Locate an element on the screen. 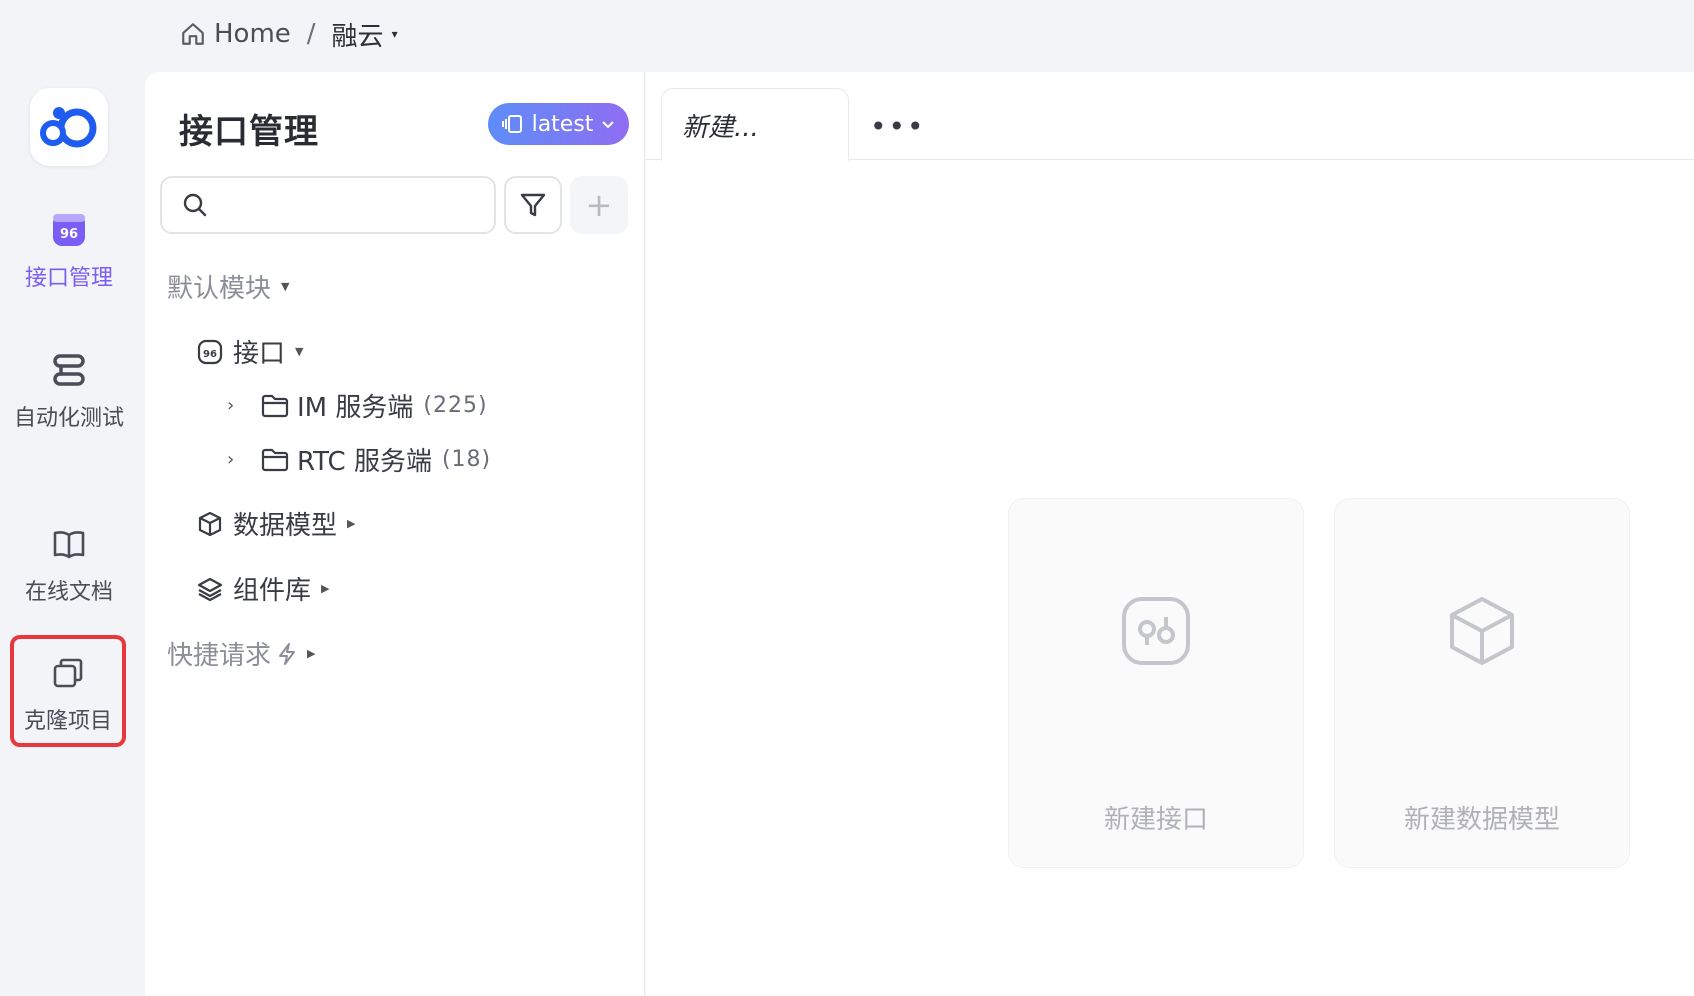 This screenshot has height=996, width=1694. rail-item-label: 在线文档 is located at coordinates (68, 592).